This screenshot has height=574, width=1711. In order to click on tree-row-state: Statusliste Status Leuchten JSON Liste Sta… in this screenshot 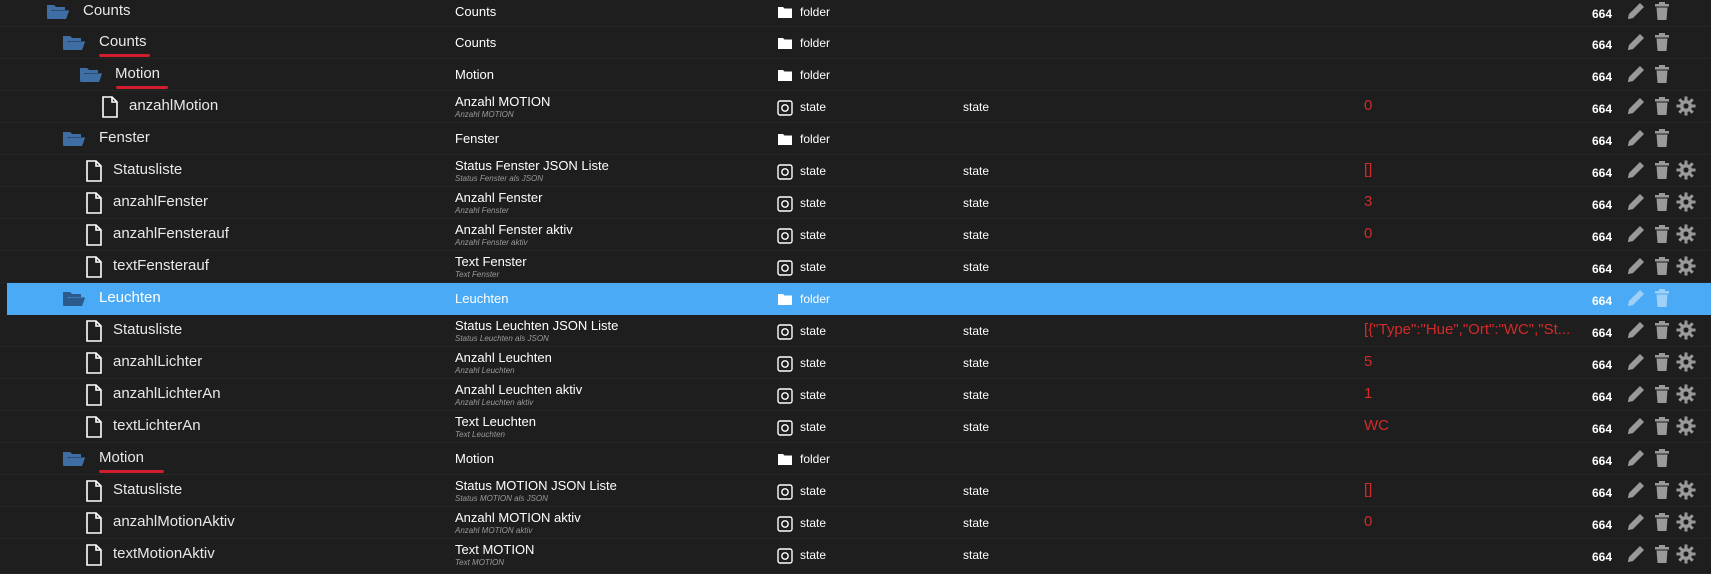, I will do `click(855, 331)`.